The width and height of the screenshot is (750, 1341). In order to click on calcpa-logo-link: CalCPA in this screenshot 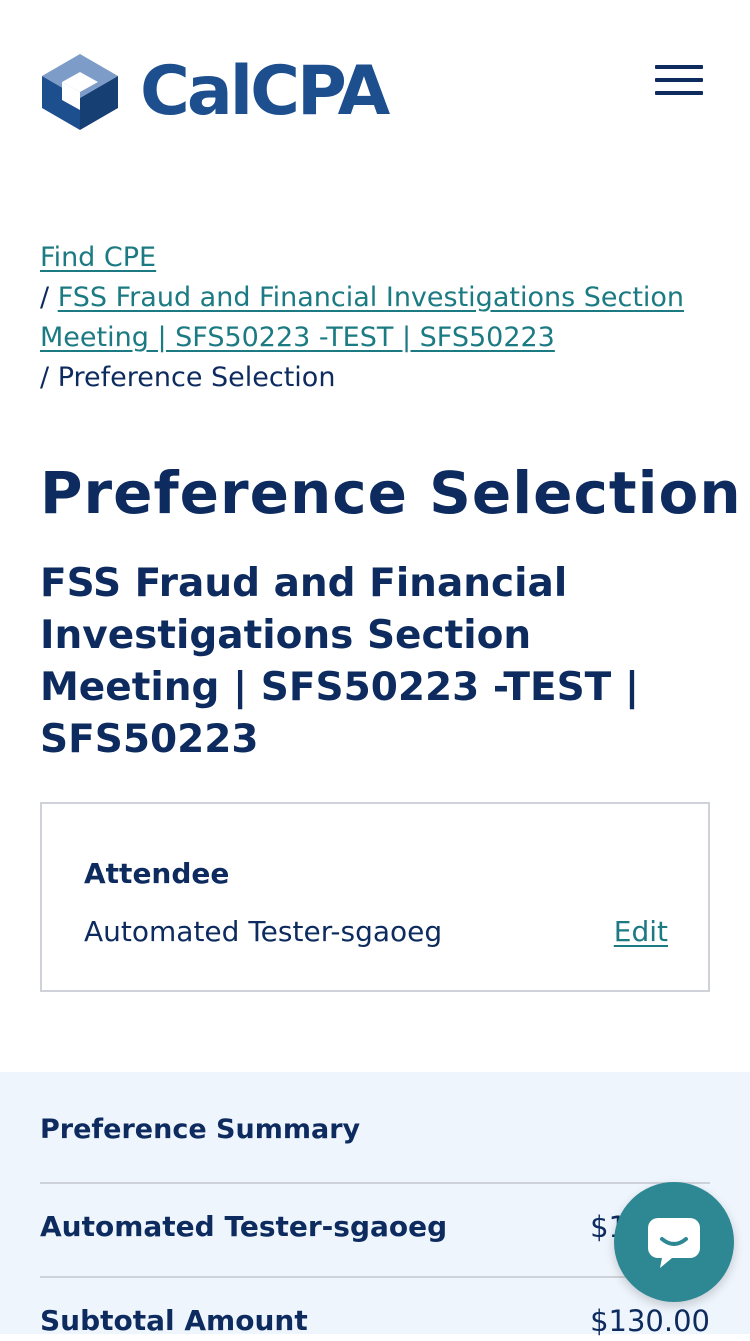, I will do `click(215, 92)`.